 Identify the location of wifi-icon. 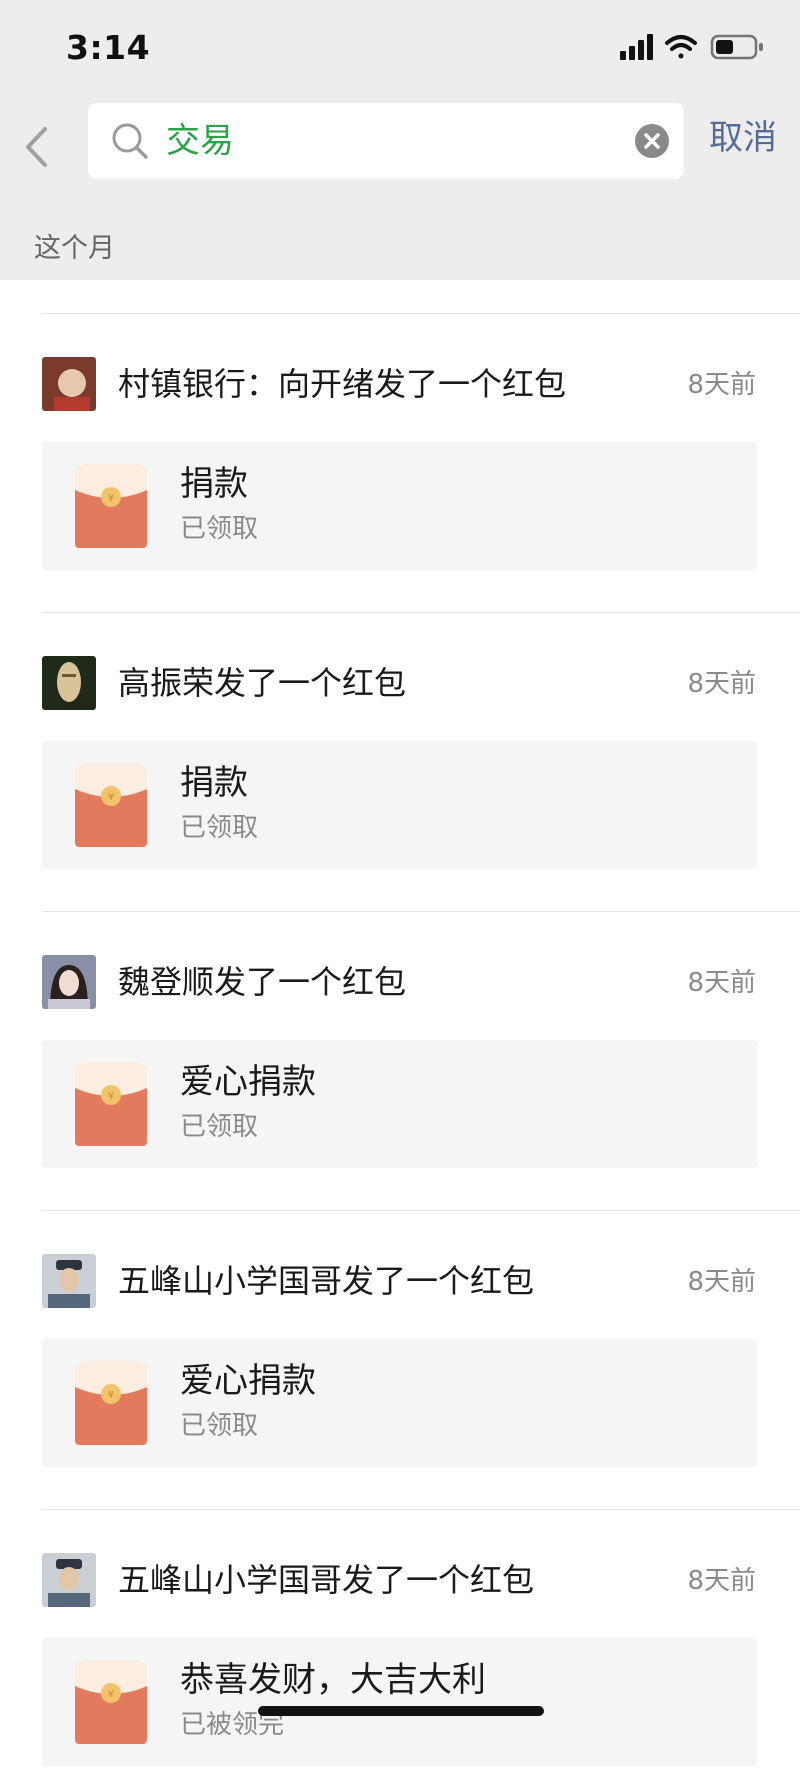
(681, 47).